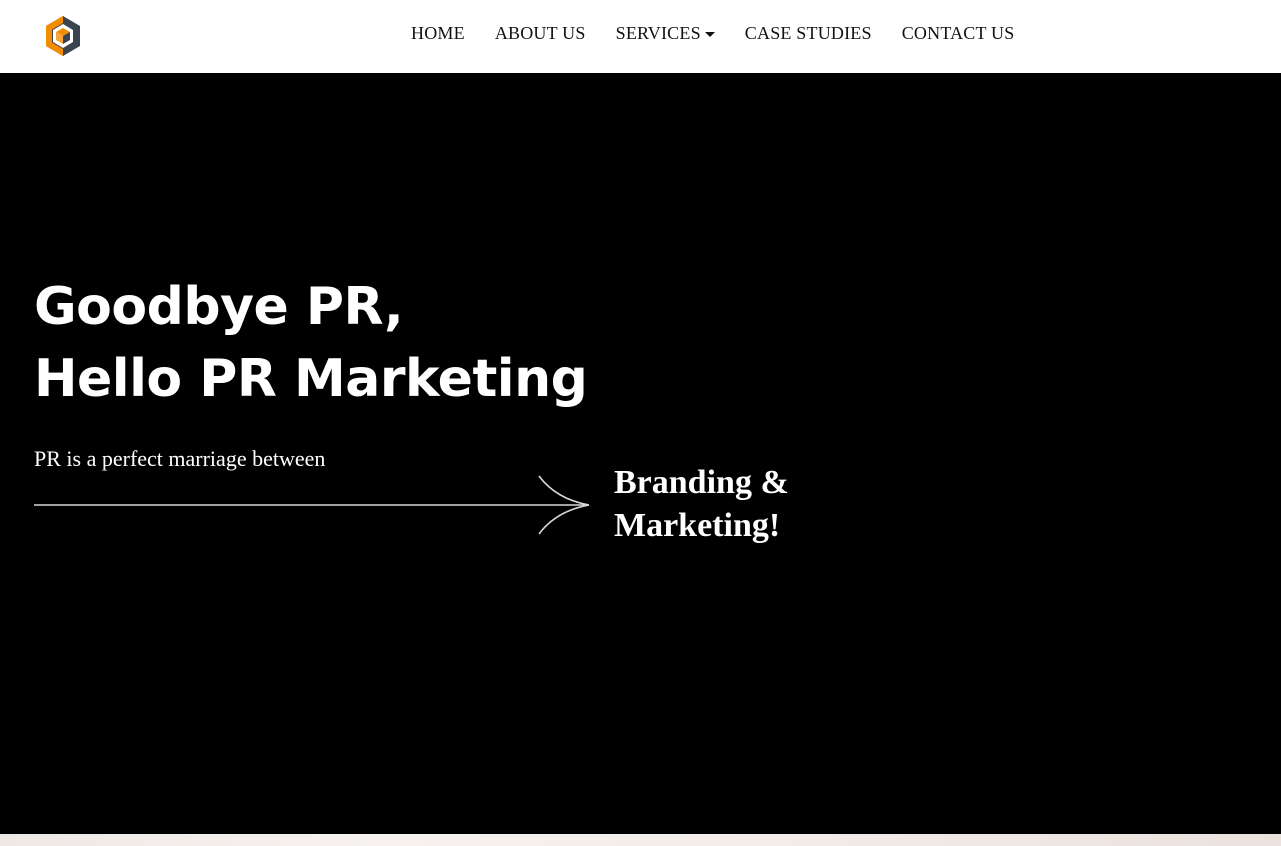 This screenshot has width=1281, height=846. I want to click on nav-contact-us-link: CONTACT US, so click(958, 33).